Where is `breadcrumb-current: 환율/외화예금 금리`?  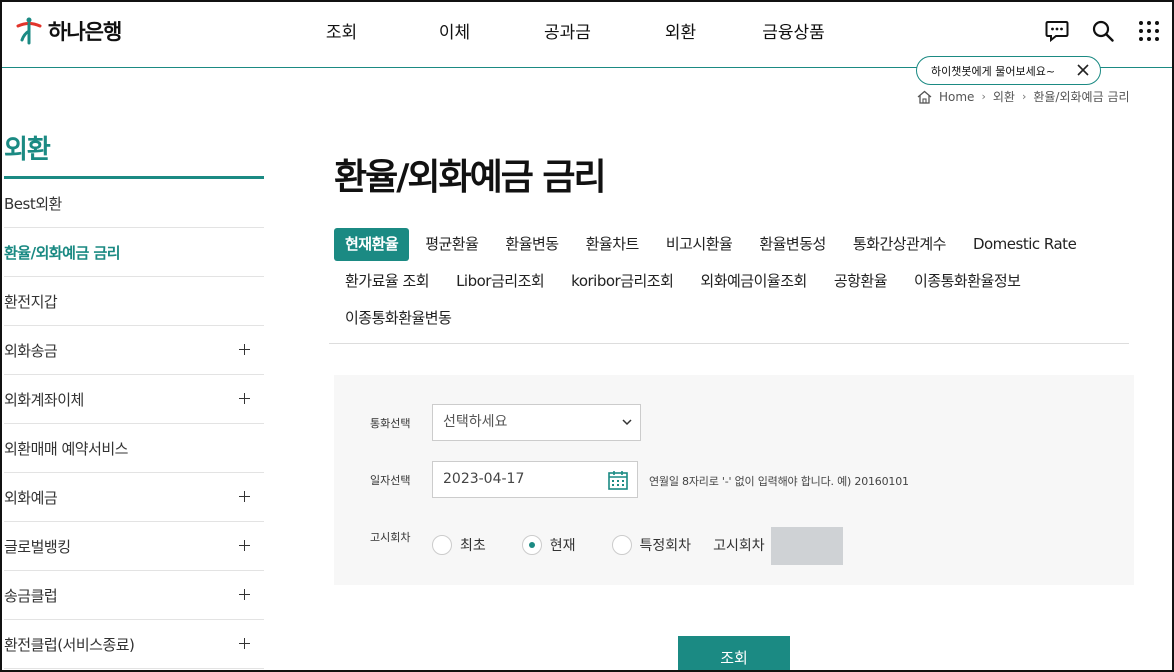 breadcrumb-current: 환율/외화예금 금리 is located at coordinates (1081, 97).